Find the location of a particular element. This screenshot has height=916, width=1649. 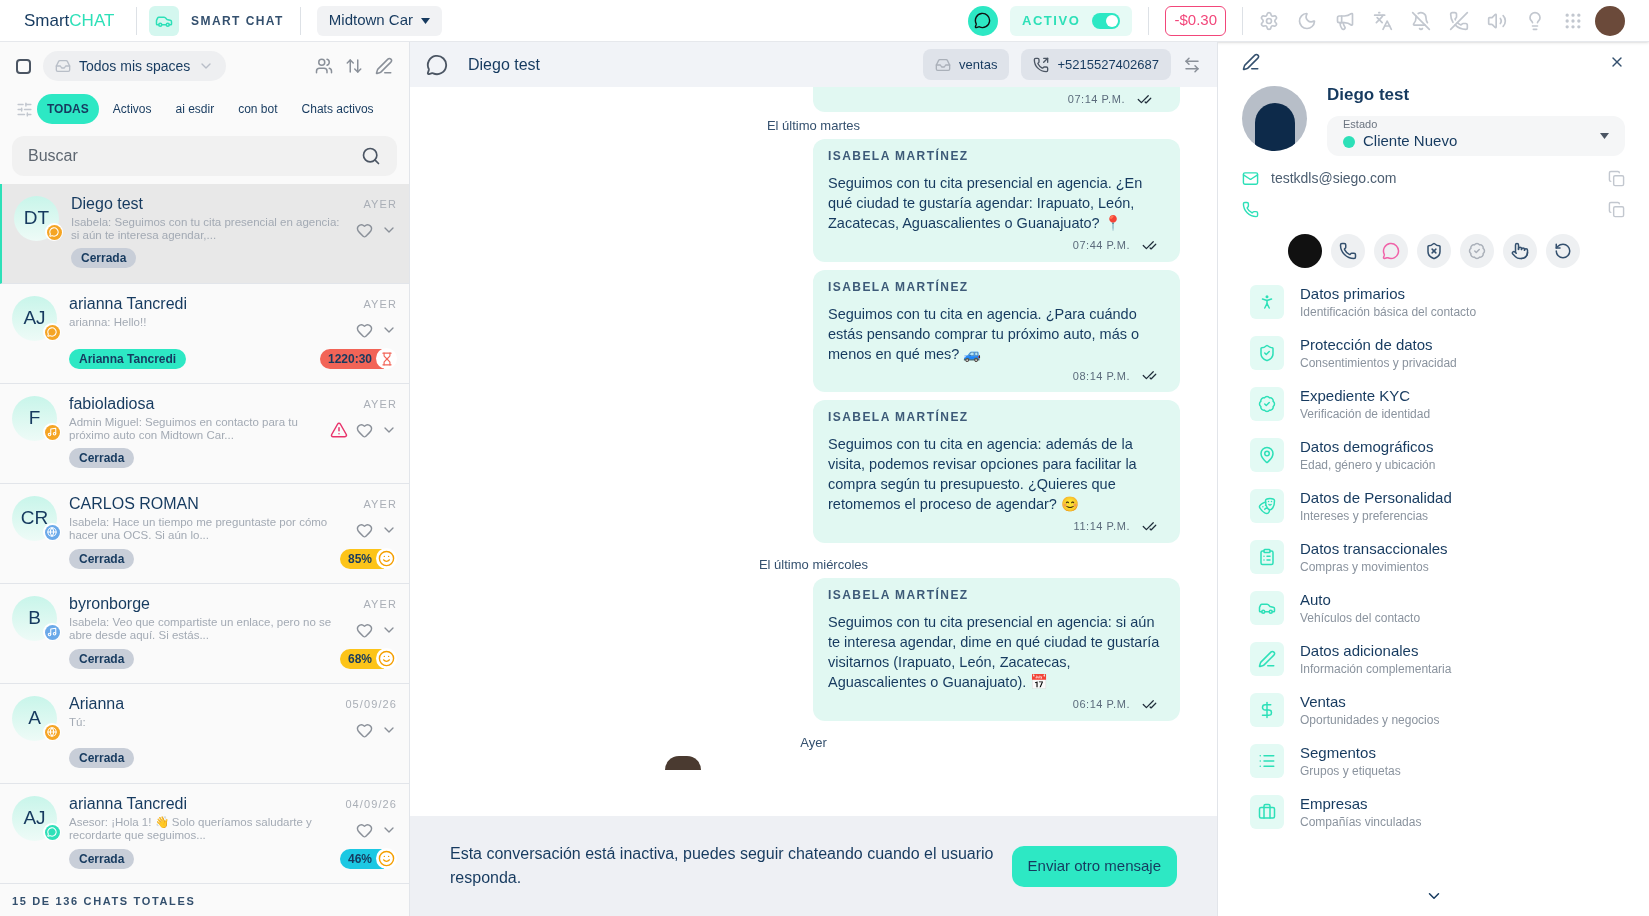

chat-time: AYER is located at coordinates (380, 404).